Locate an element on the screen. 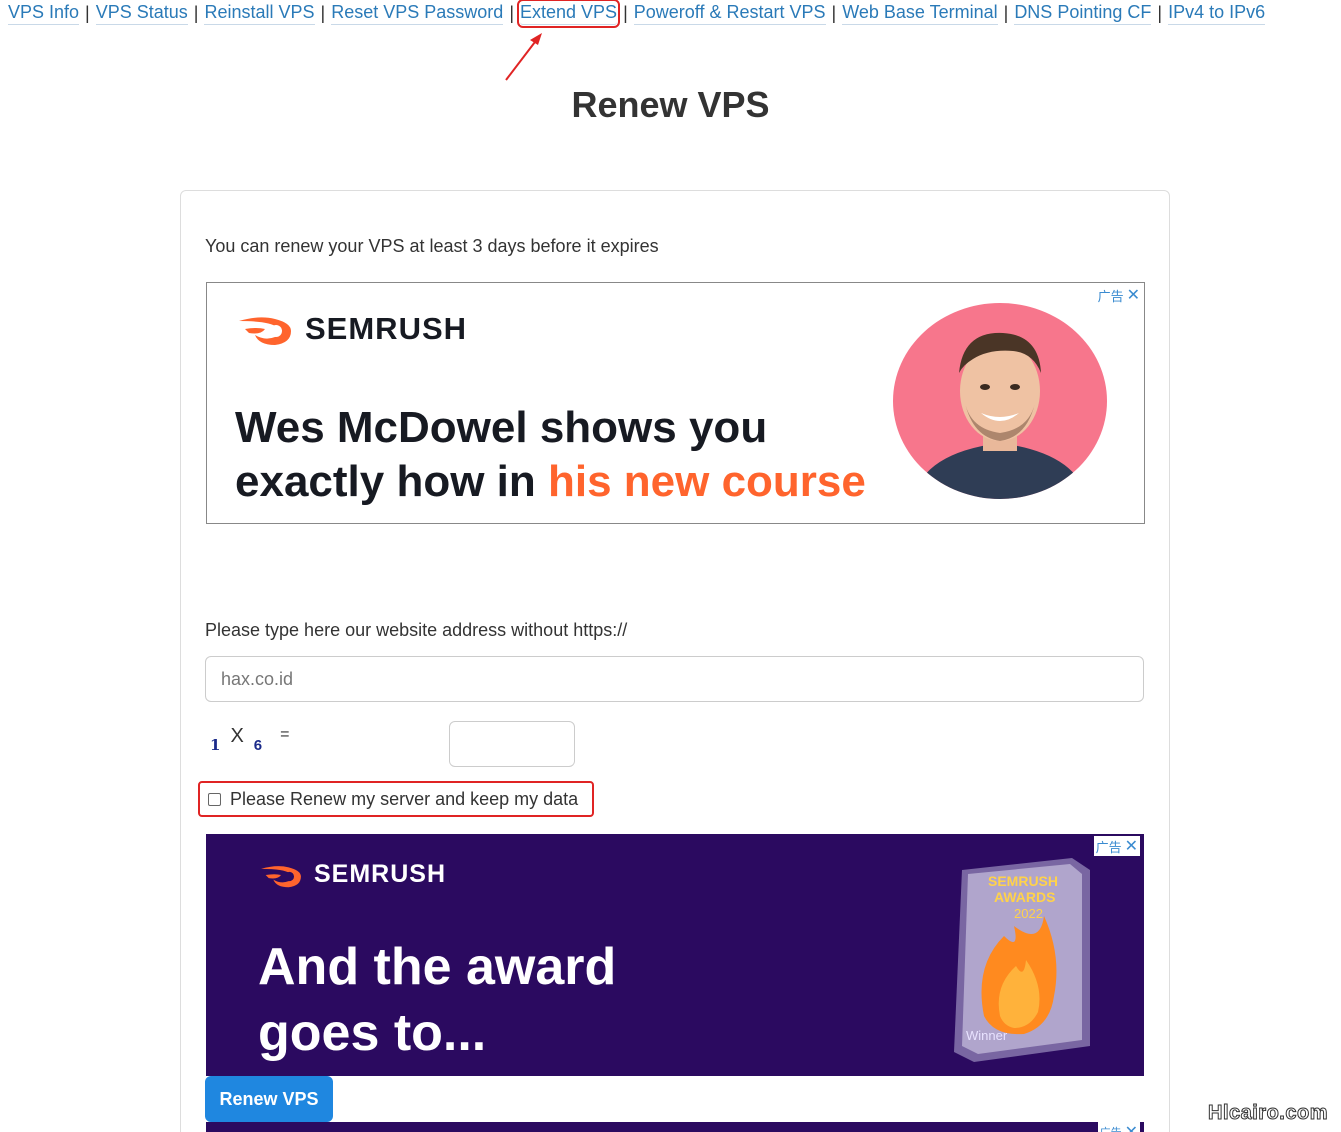  trophy-line-1: SEMRUSH is located at coordinates (1023, 881).